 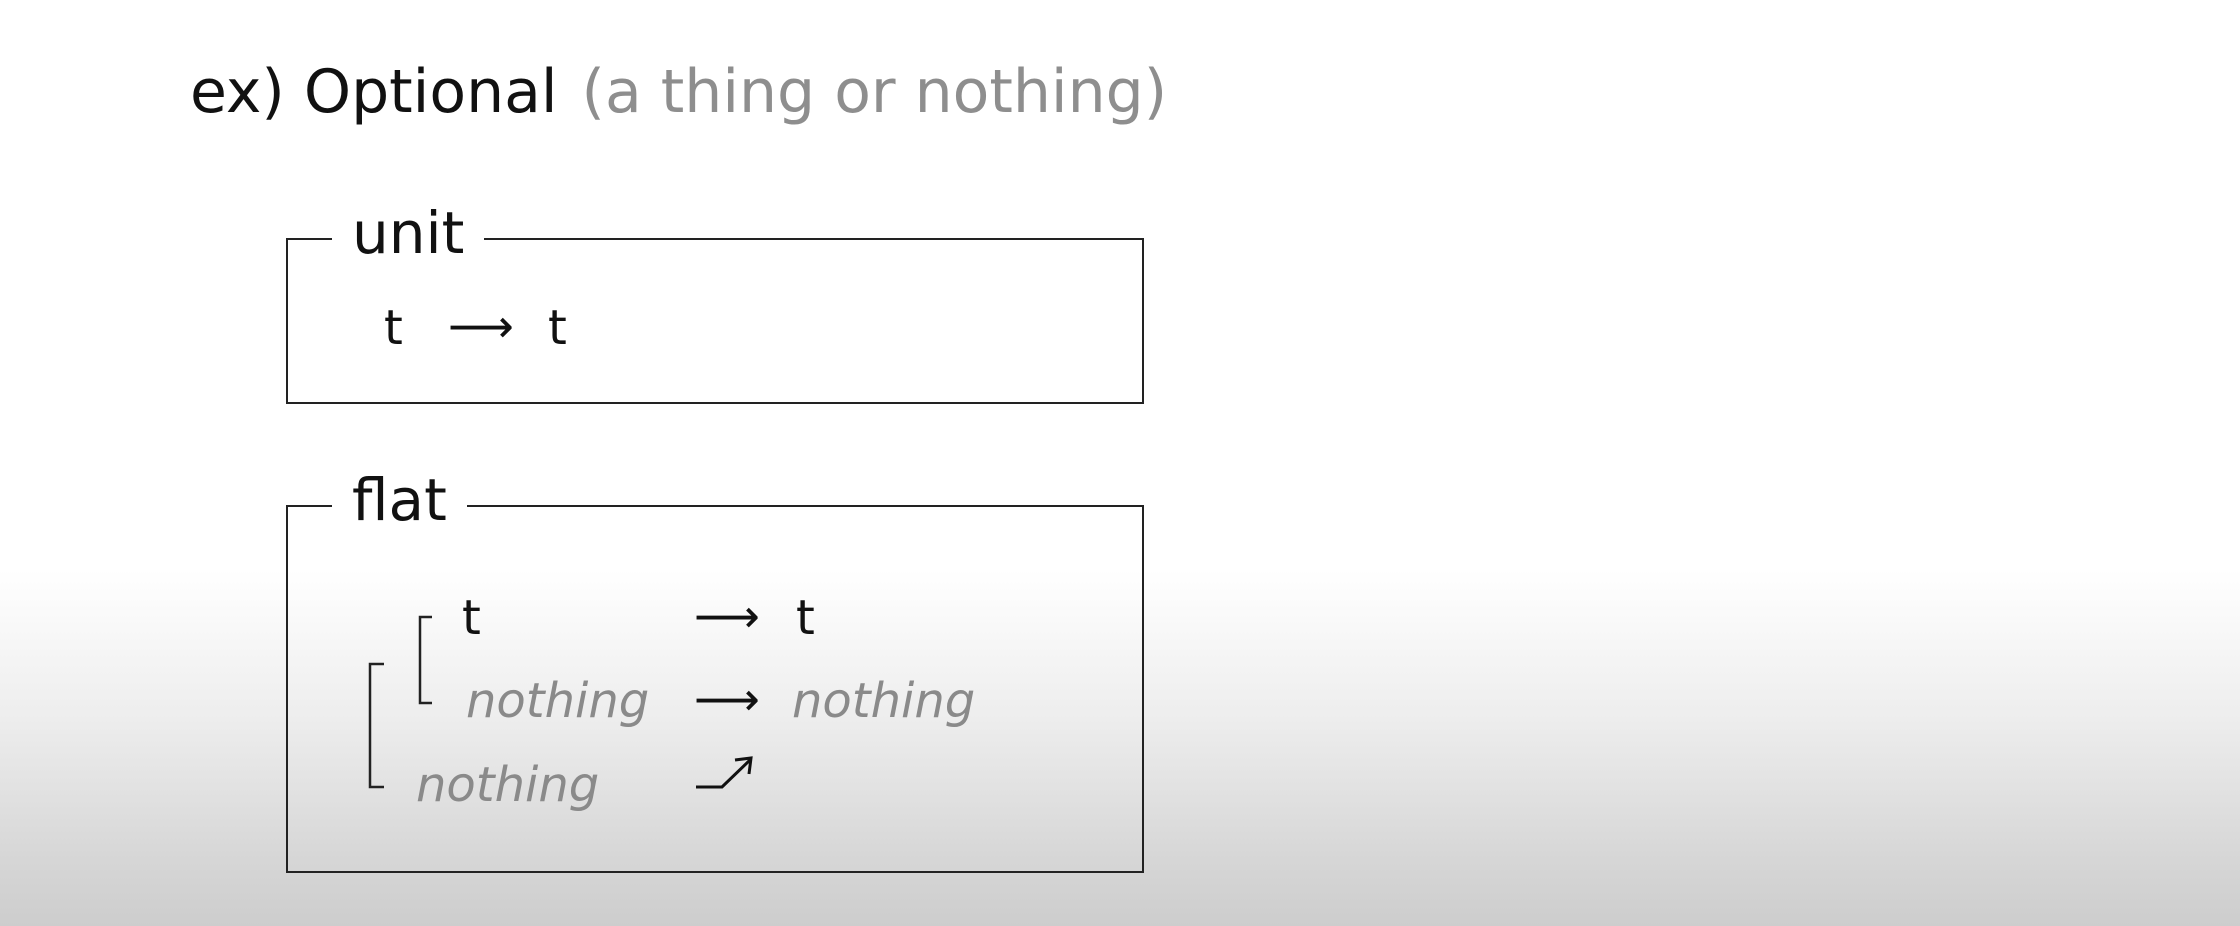 What do you see at coordinates (376, 725) in the screenshot?
I see `bracket-outer-icon` at bounding box center [376, 725].